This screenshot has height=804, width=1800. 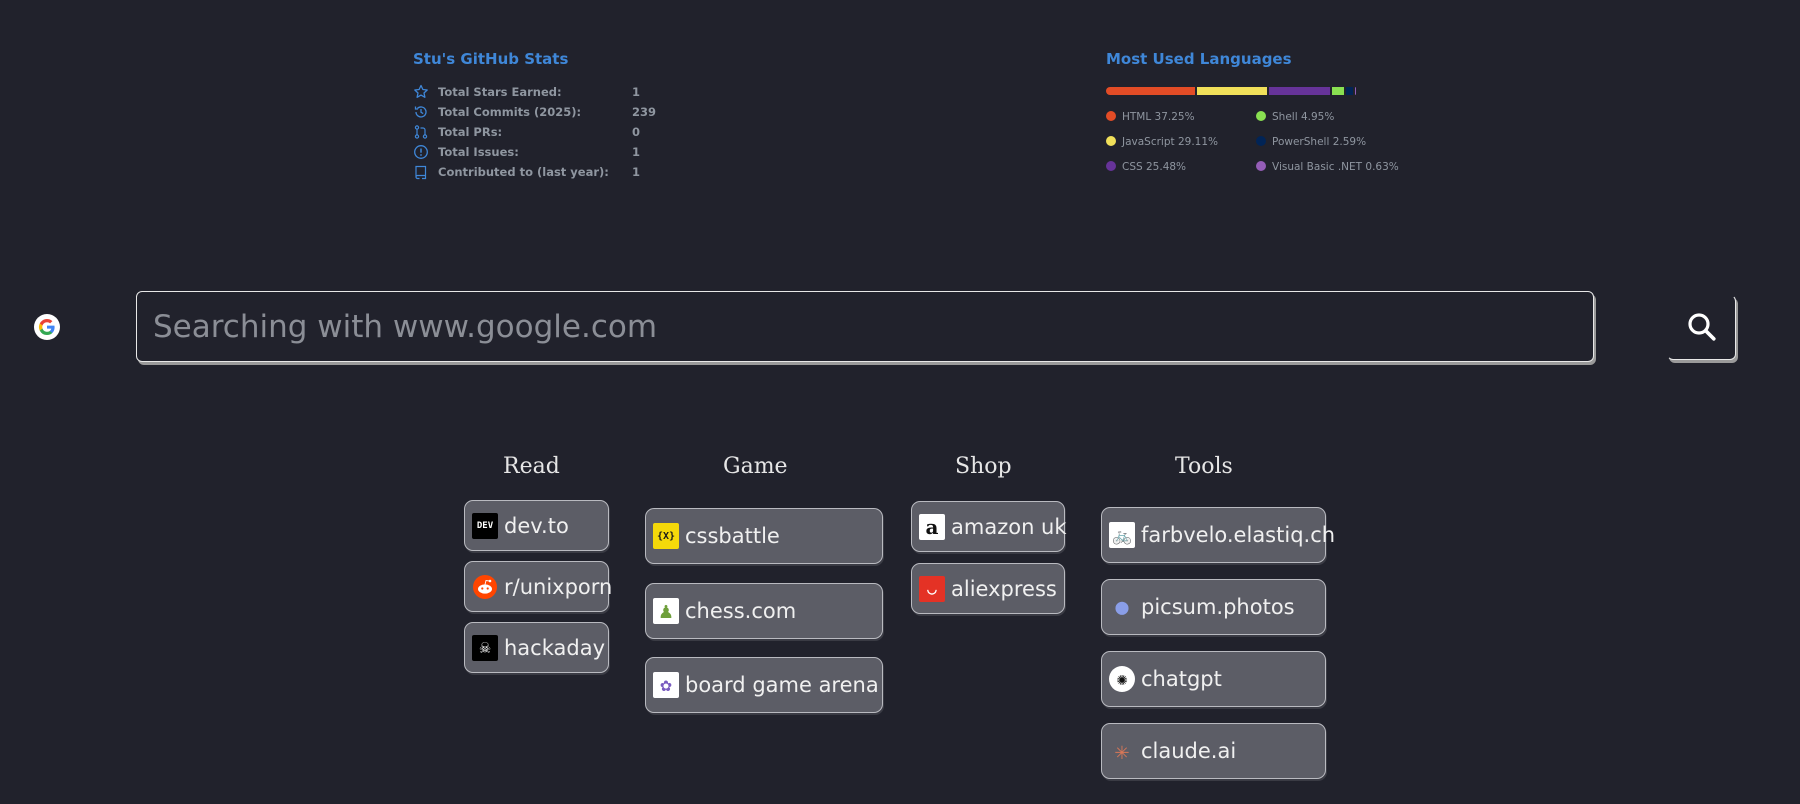 What do you see at coordinates (741, 611) in the screenshot?
I see `bookmark-label: chess.com` at bounding box center [741, 611].